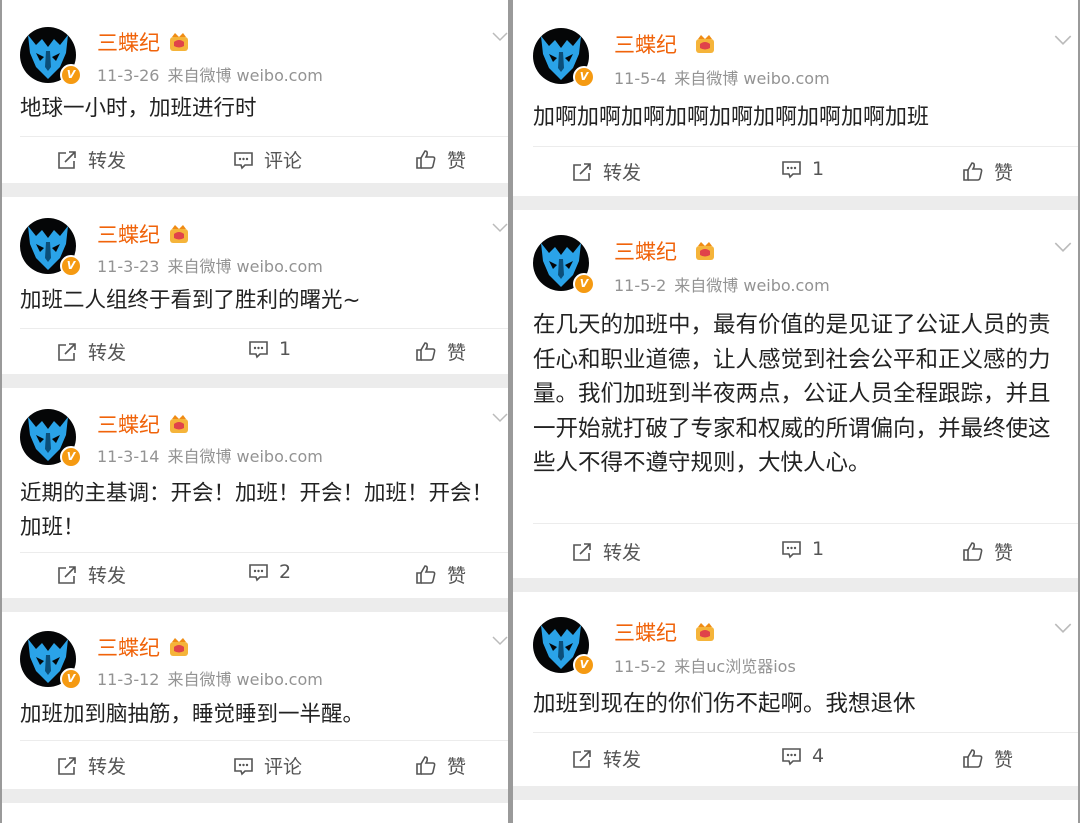 This screenshot has height=823, width=1080. Describe the element at coordinates (128, 75) in the screenshot. I see `post-date: 11-3-26` at that location.